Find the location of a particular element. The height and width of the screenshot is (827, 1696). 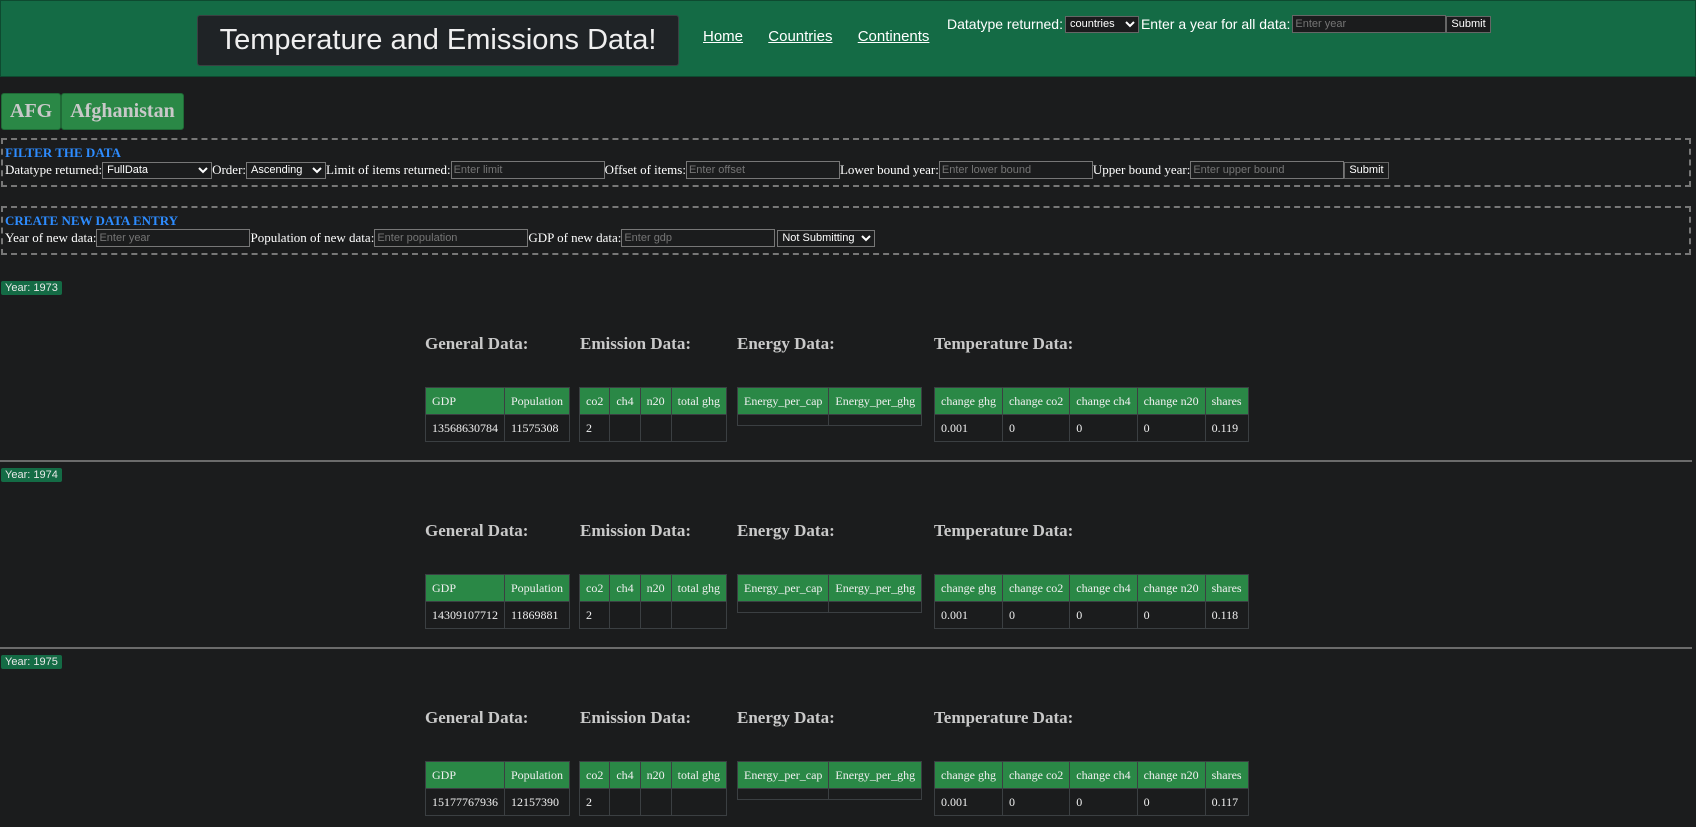

country-name: Afghanistan is located at coordinates (122, 111).